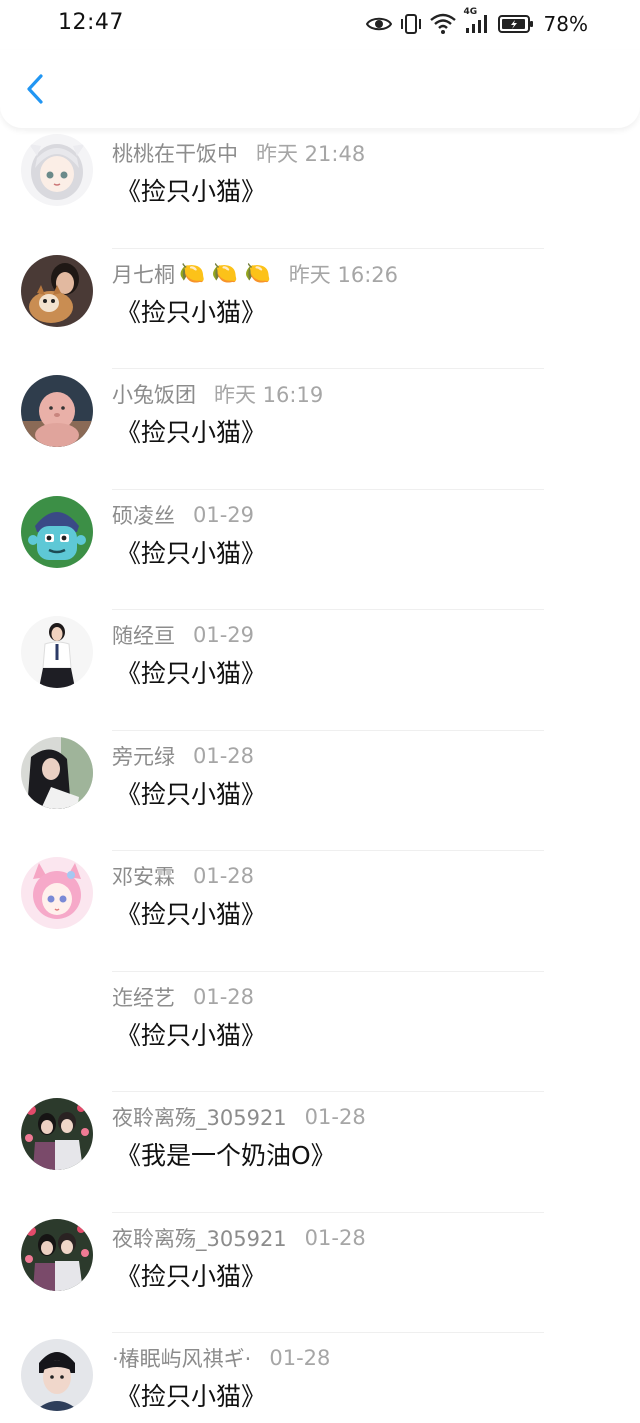  What do you see at coordinates (320, 670) in the screenshot?
I see `comment-item: 随经亘 01-29 《捡只小猫》` at bounding box center [320, 670].